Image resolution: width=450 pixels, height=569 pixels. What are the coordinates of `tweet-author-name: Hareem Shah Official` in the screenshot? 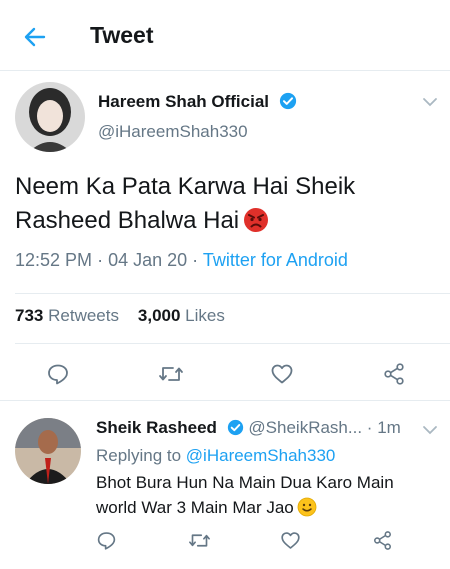 It's located at (183, 101).